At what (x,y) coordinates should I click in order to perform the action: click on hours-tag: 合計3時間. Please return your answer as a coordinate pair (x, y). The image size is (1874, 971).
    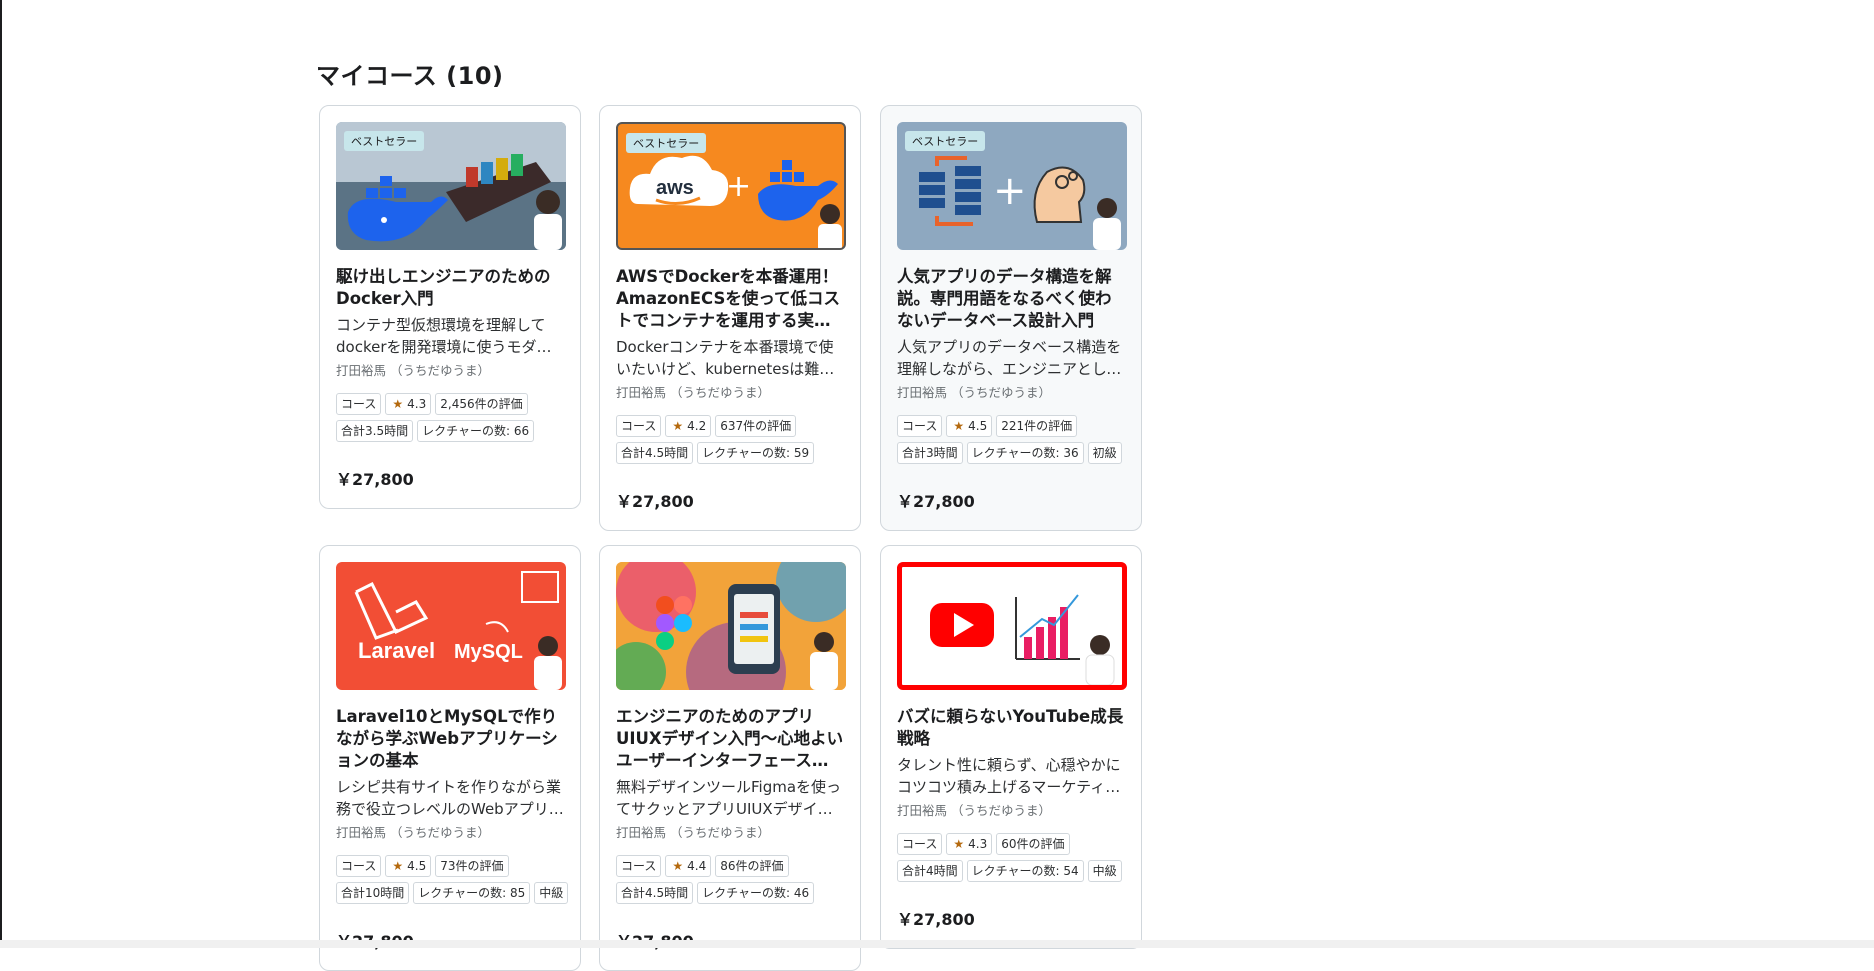
    Looking at the image, I should click on (930, 453).